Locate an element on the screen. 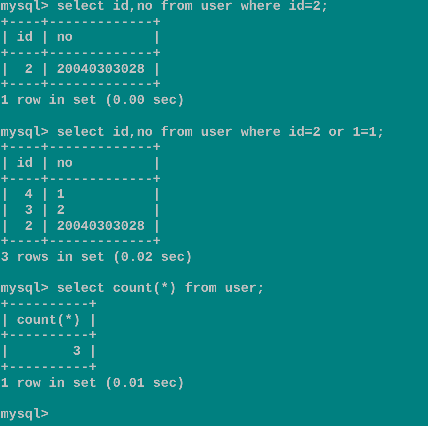  output-line: | count(*) | is located at coordinates (49, 322).